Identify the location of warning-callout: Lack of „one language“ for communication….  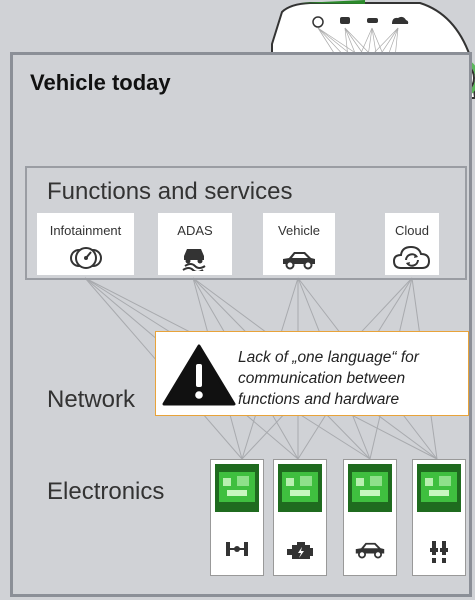
(312, 373).